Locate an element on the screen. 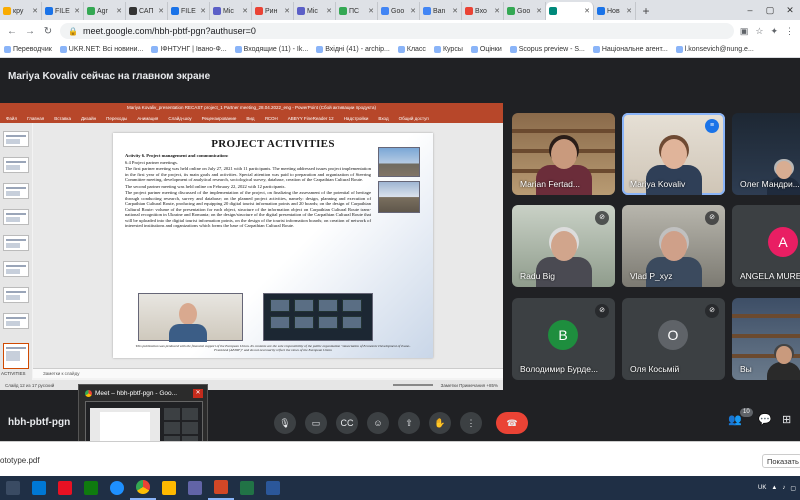 The width and height of the screenshot is (800, 500). ribbon-tab: Рецензирование is located at coordinates (219, 118).